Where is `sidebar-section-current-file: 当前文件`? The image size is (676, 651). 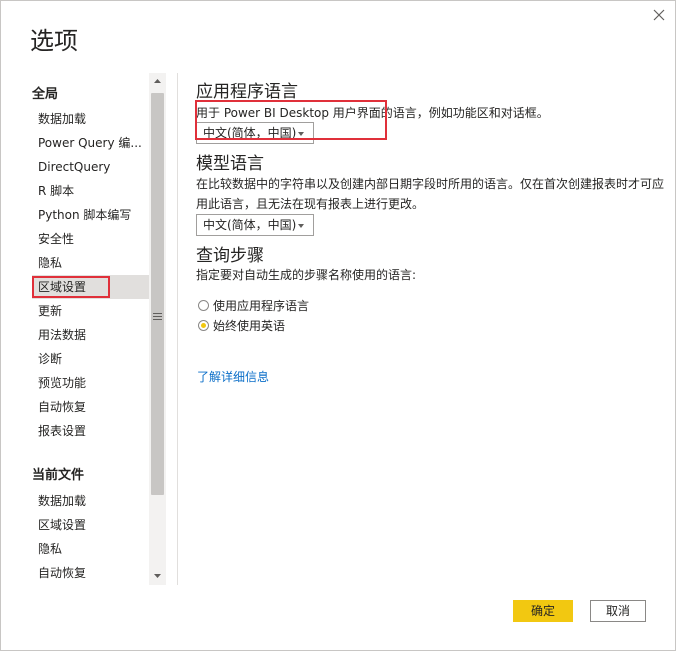 sidebar-section-current-file: 当前文件 is located at coordinates (58, 475).